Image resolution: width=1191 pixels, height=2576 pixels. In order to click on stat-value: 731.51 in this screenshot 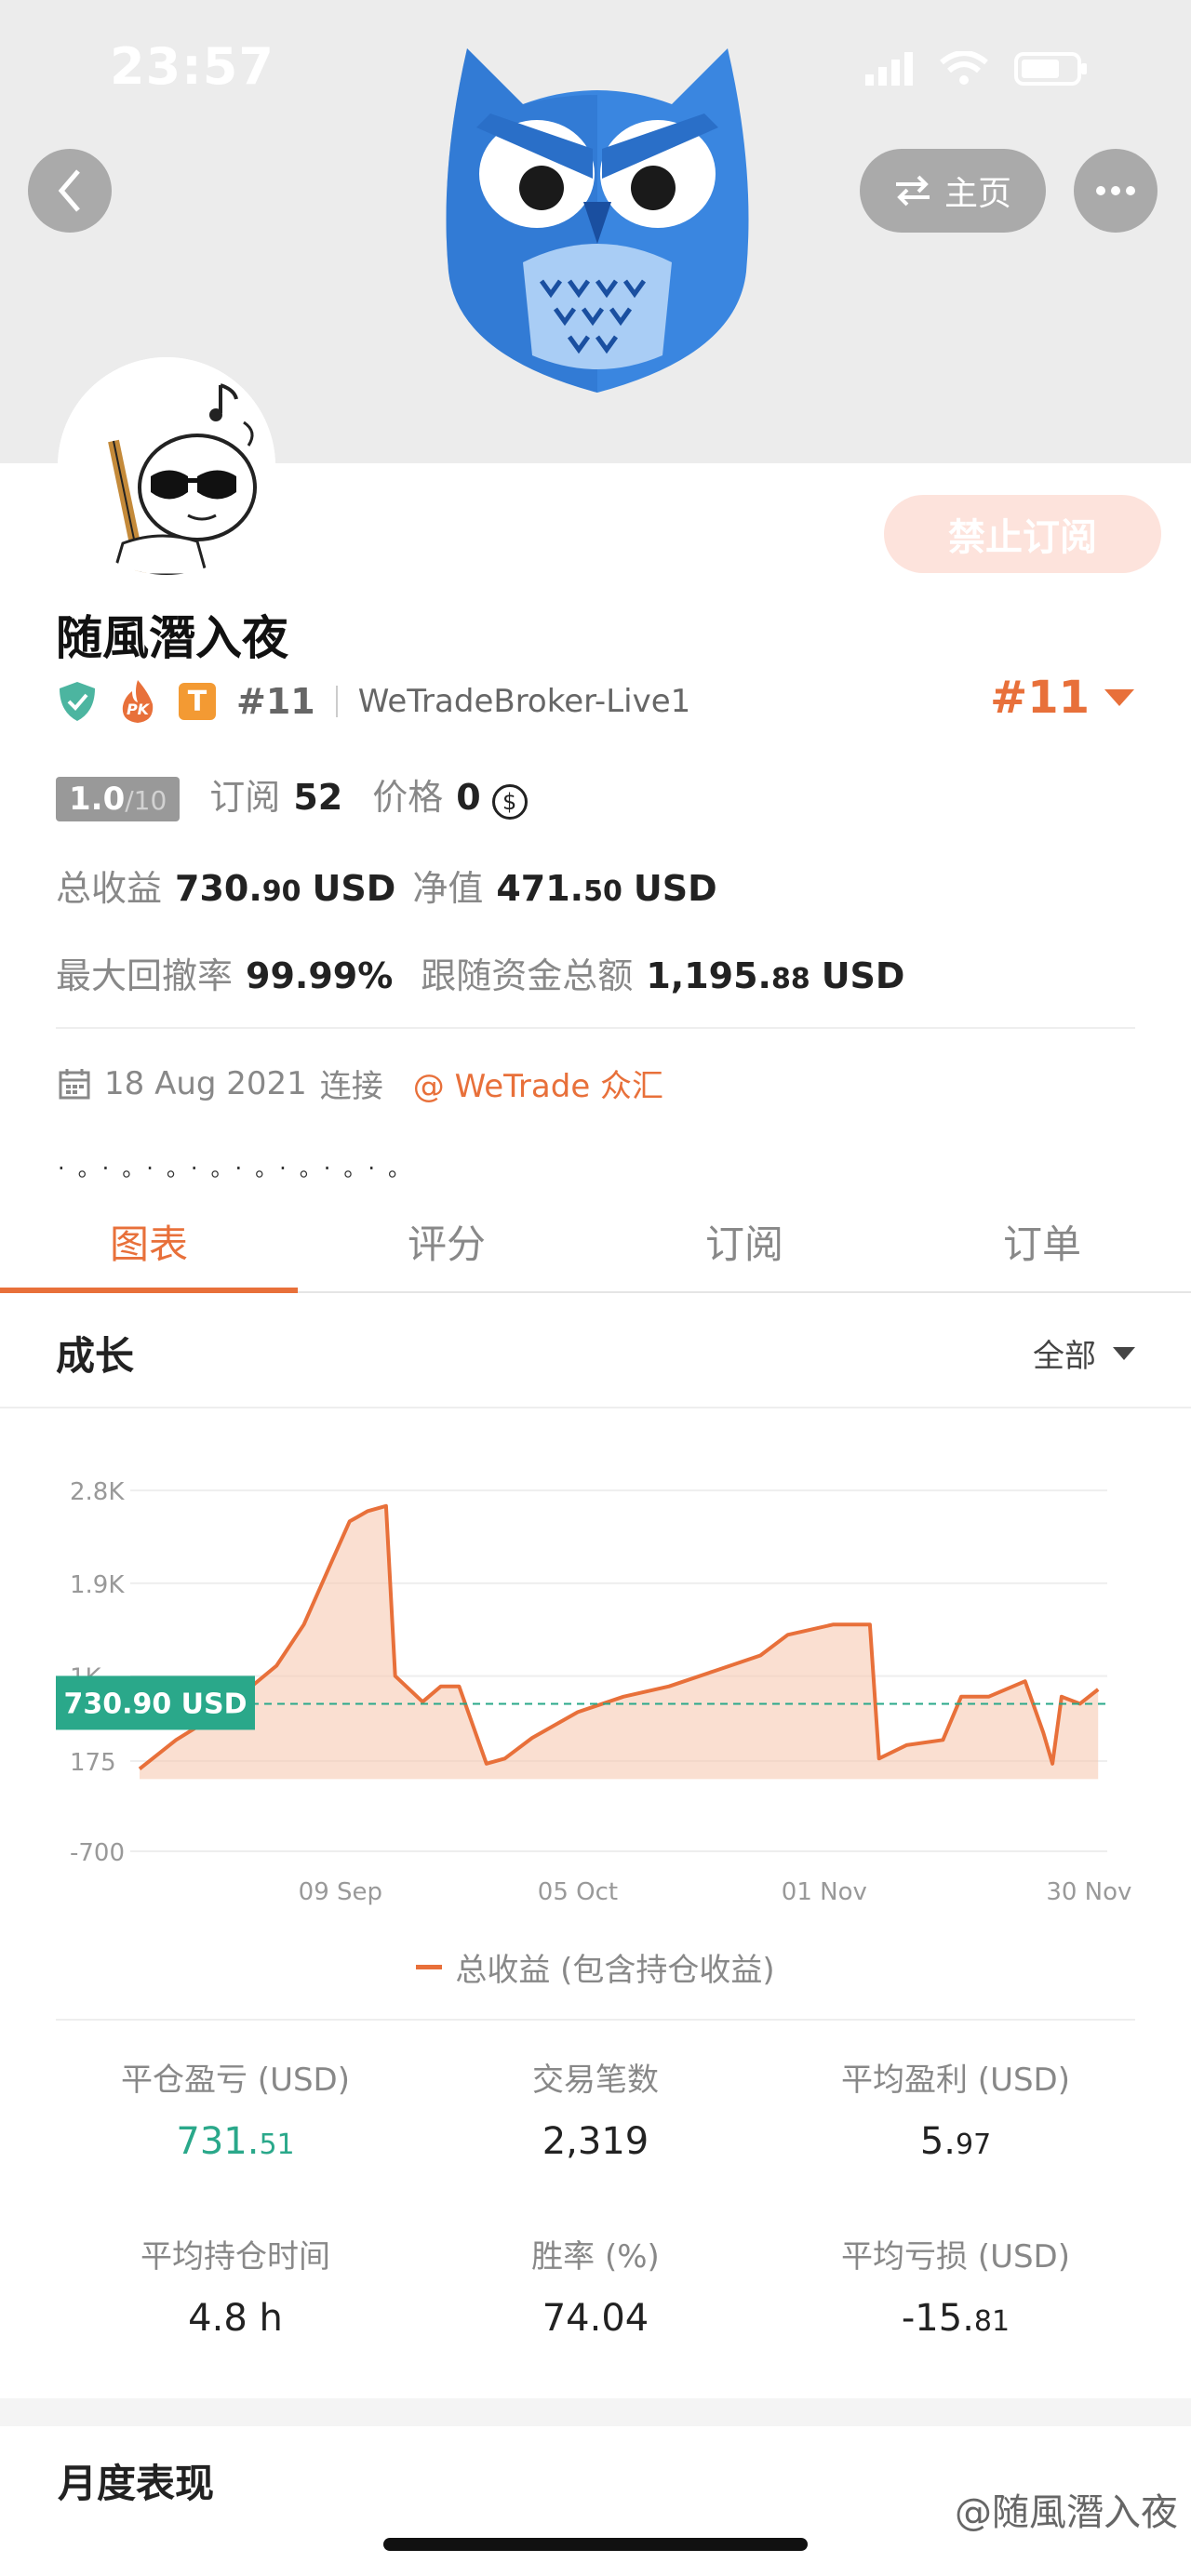, I will do `click(235, 2141)`.